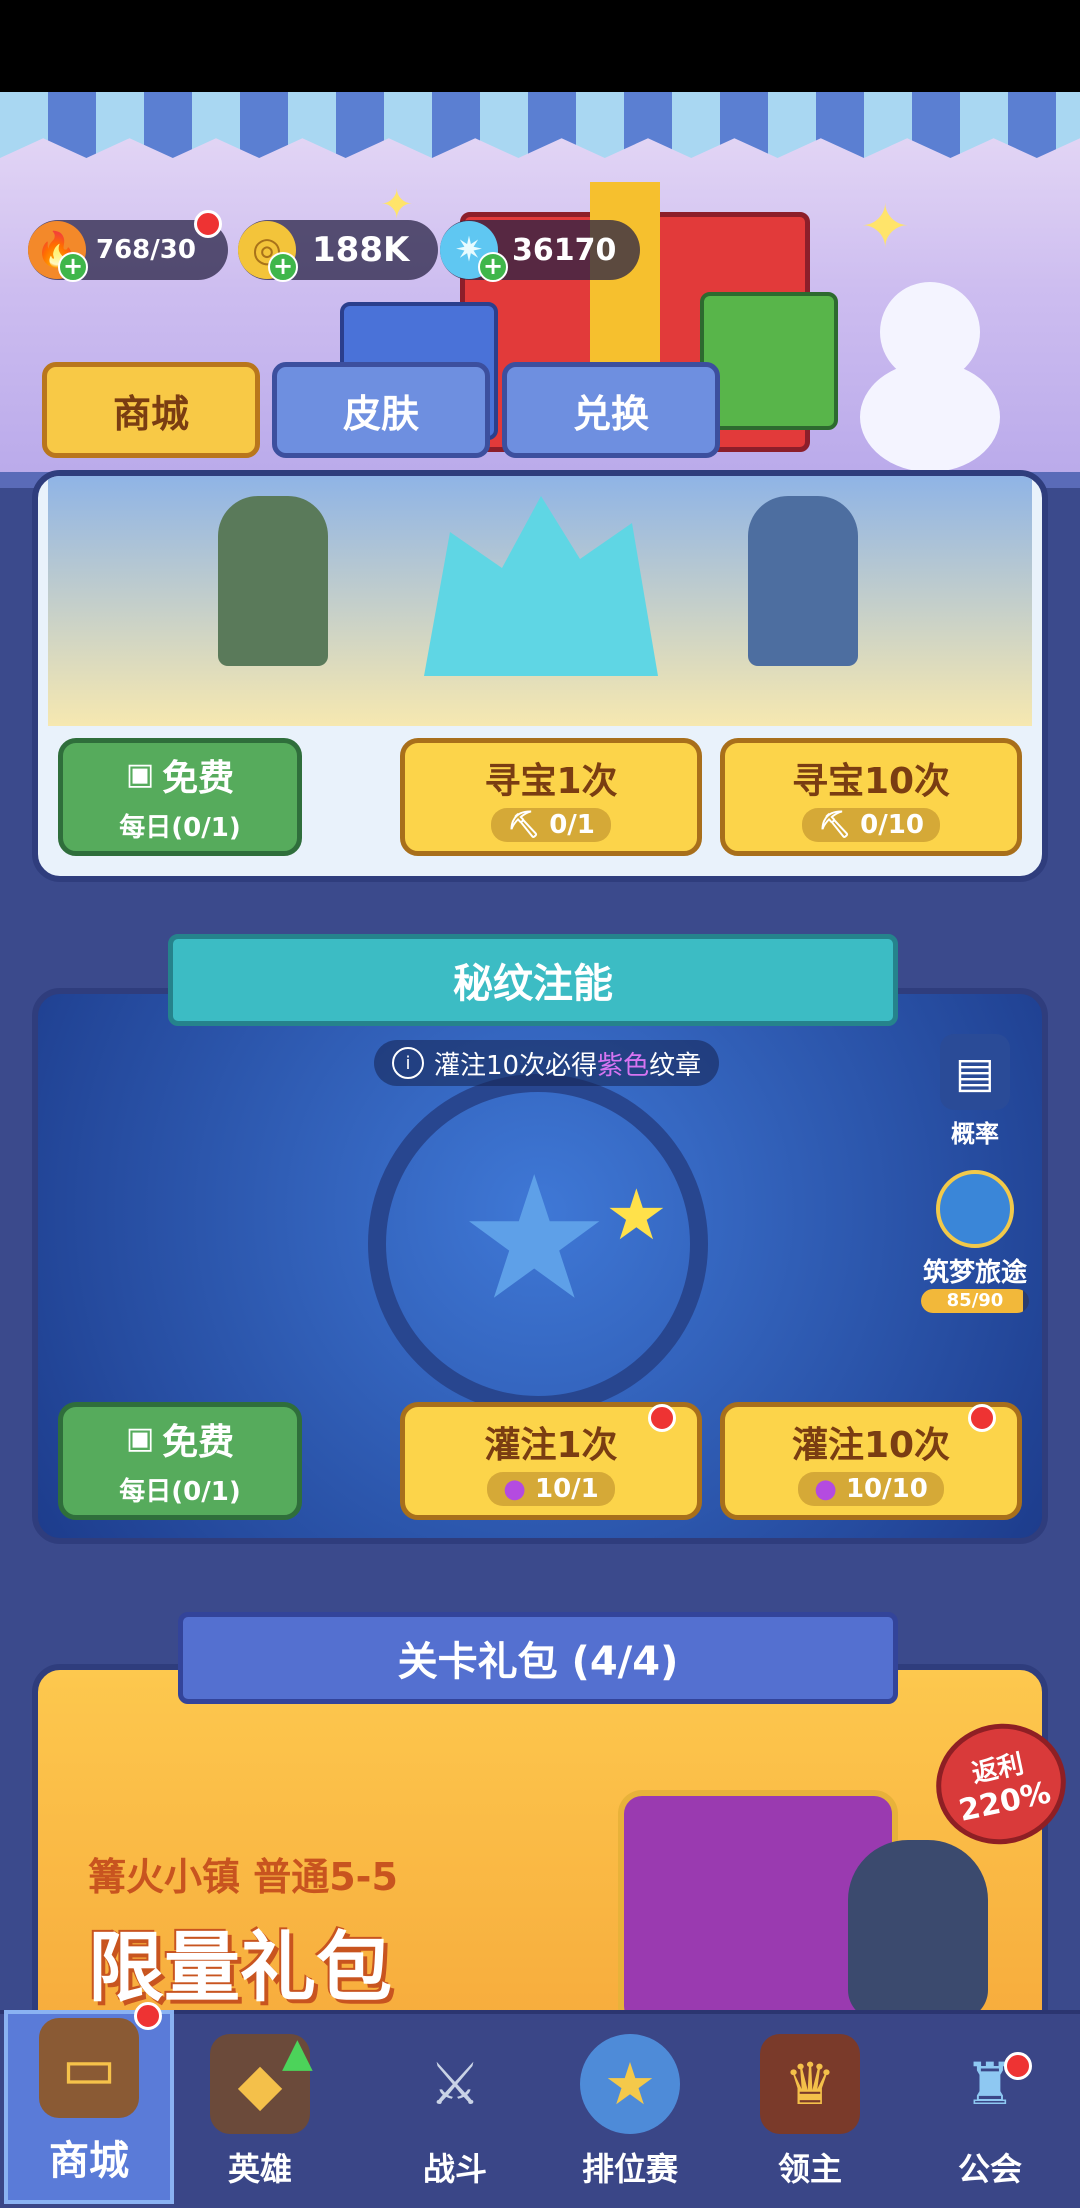 Image resolution: width=1080 pixels, height=2208 pixels. What do you see at coordinates (974, 1273) in the screenshot?
I see `journey-label: 筑梦旅途` at bounding box center [974, 1273].